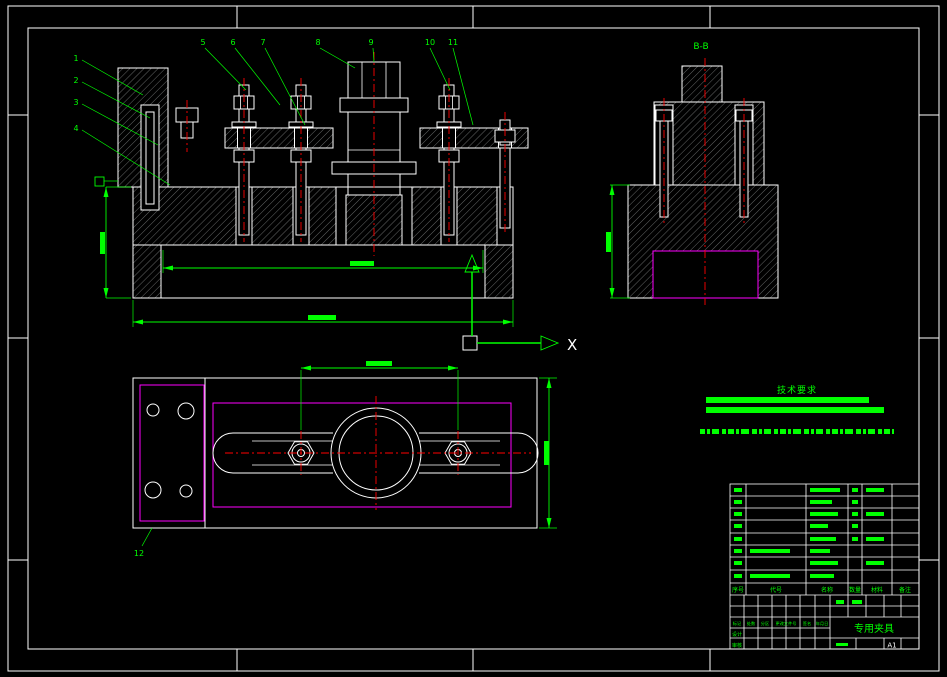 The image size is (947, 677). Describe the element at coordinates (822, 623) in the screenshot. I see `revision-label: 年月日` at that location.